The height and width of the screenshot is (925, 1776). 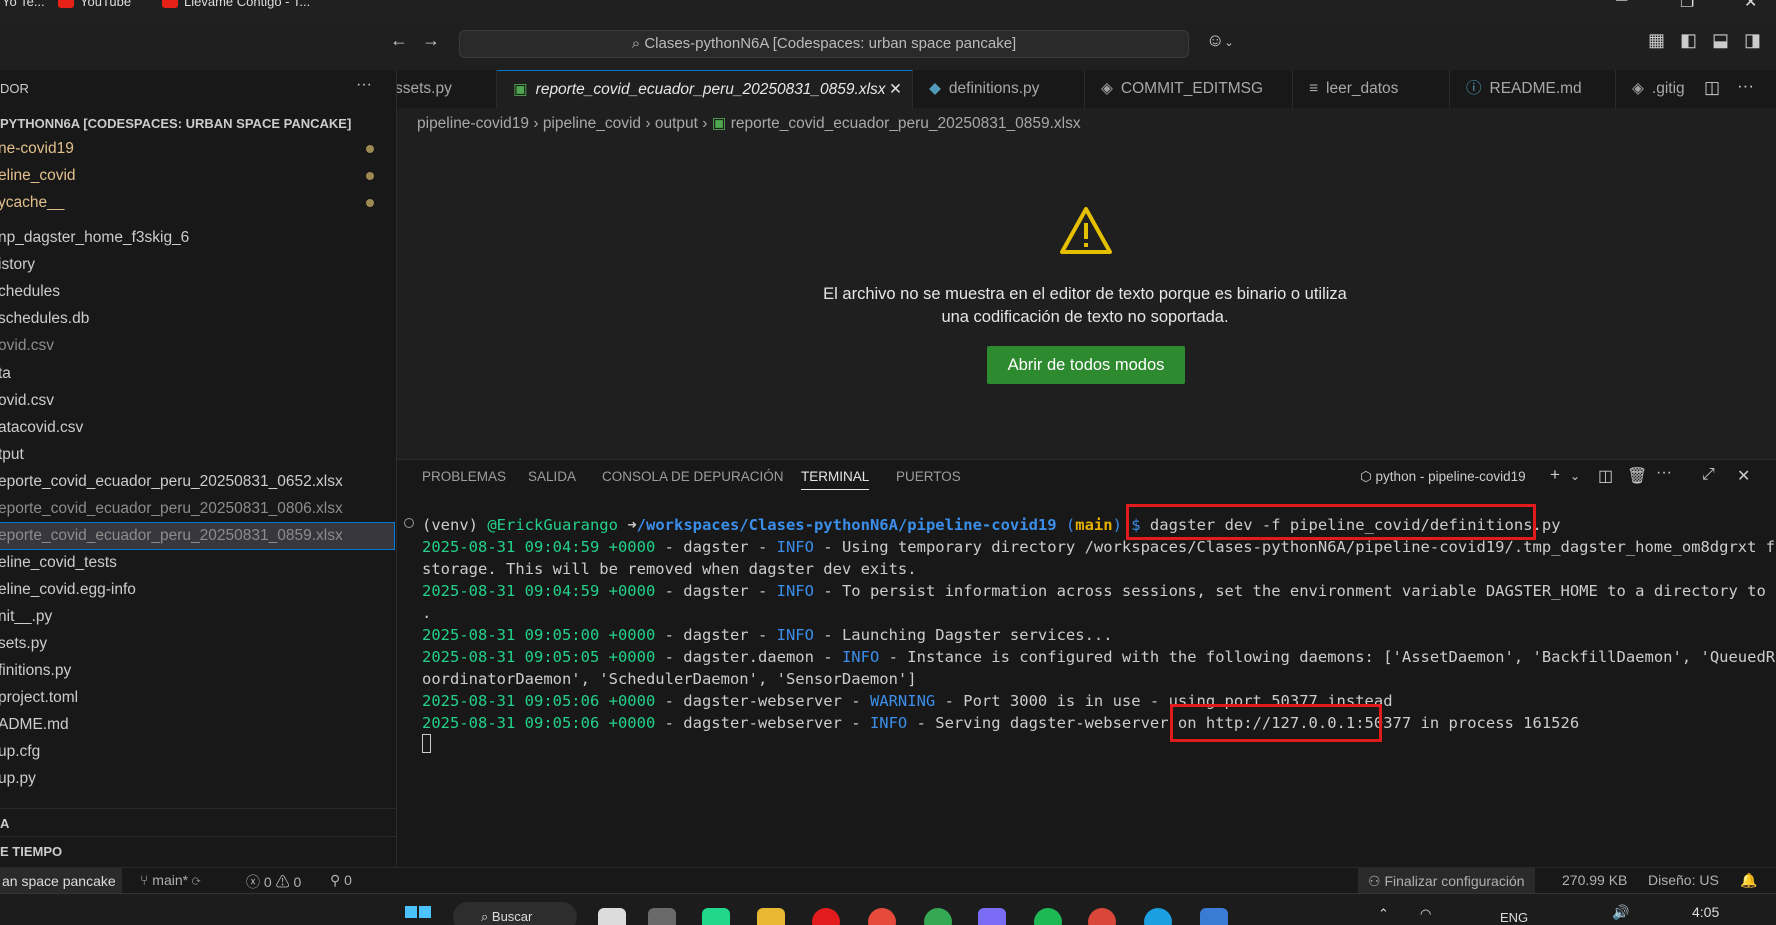 What do you see at coordinates (552, 476) in the screenshot?
I see `tab-output: SALIDA` at bounding box center [552, 476].